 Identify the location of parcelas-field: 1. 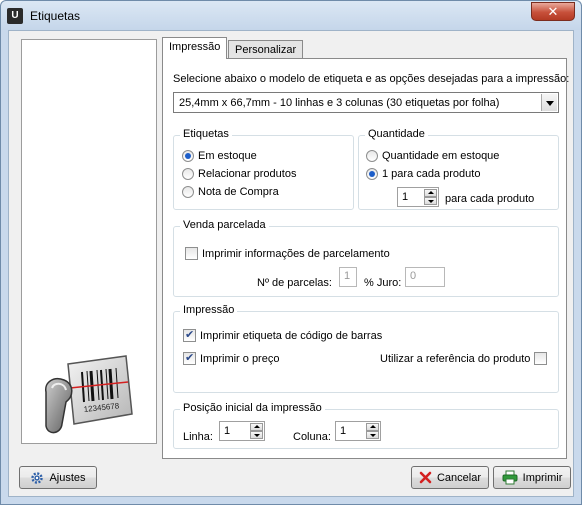
(348, 277).